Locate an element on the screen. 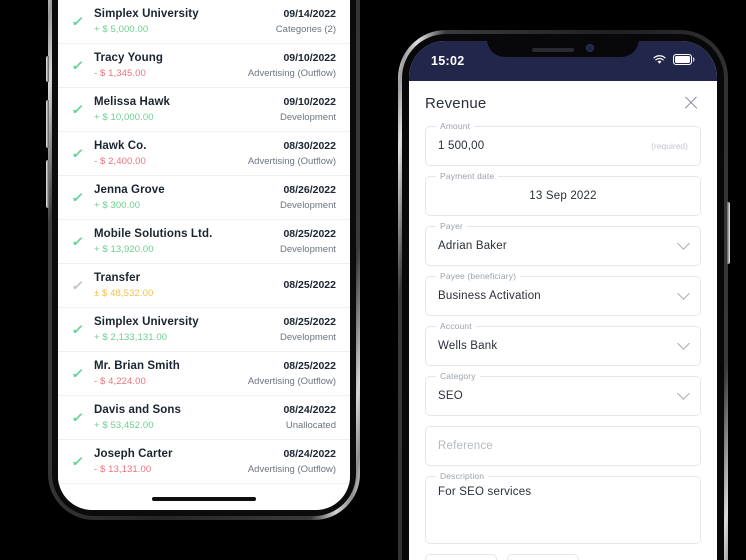  form-field-payee-beneficiary: Payee (beneficiary) Business Activation is located at coordinates (563, 293).